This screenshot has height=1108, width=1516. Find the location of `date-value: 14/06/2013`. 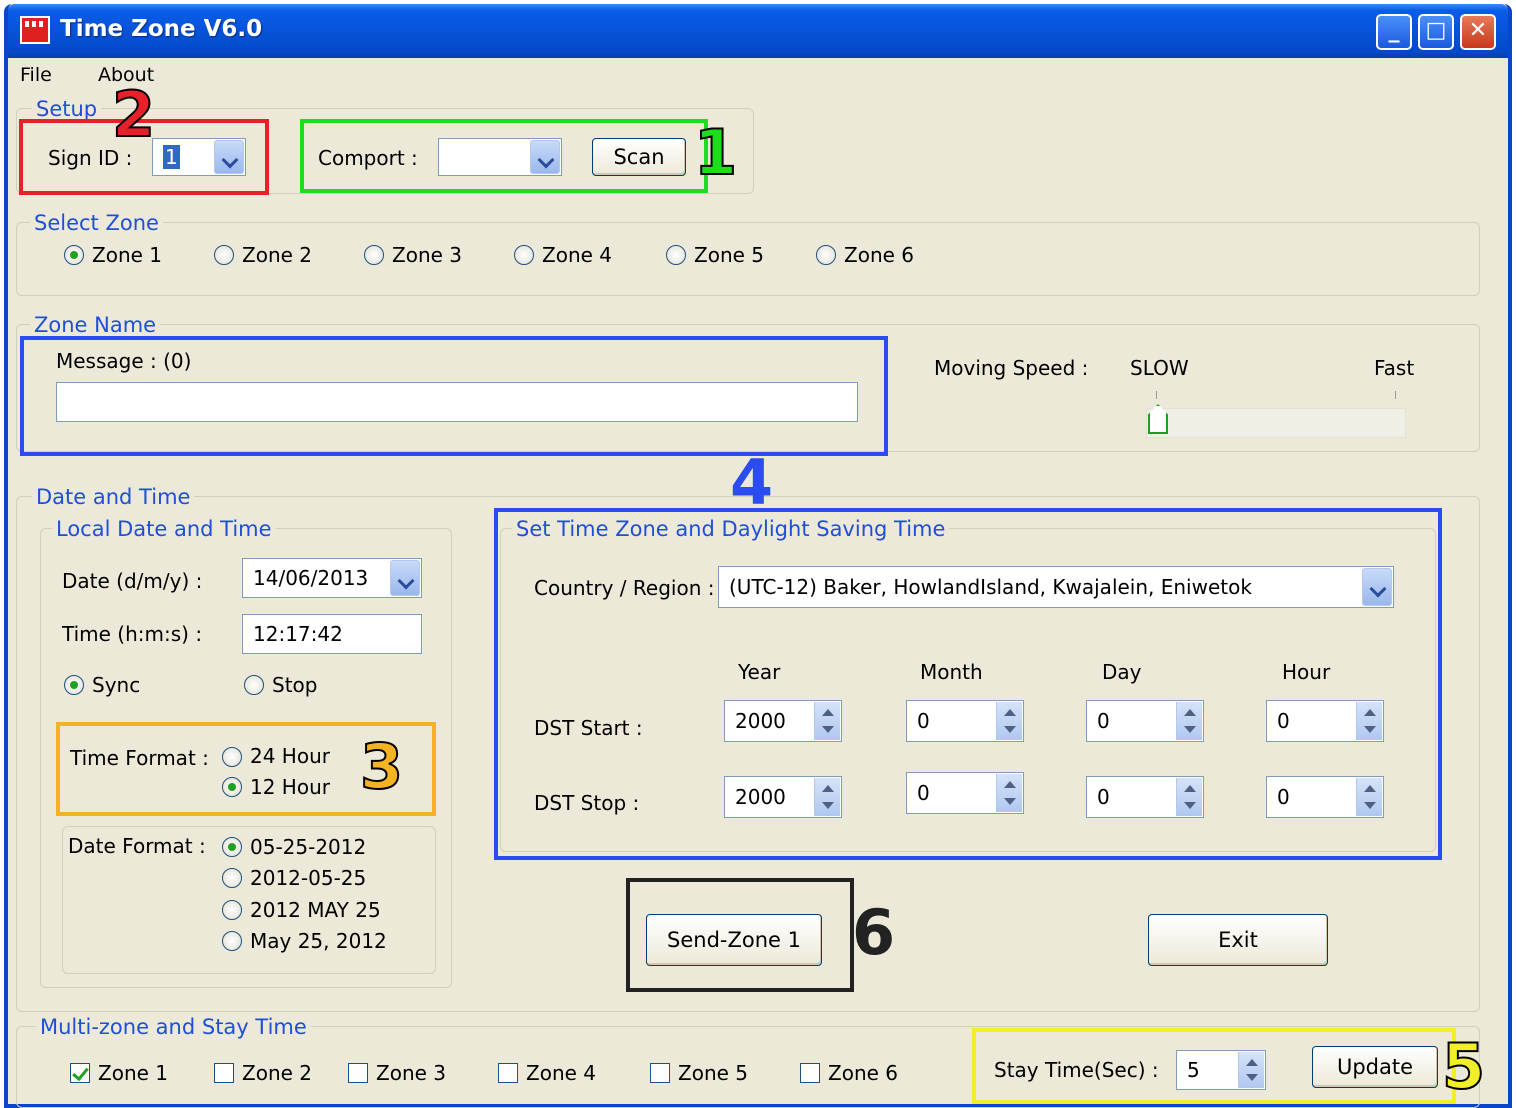

date-value: 14/06/2013 is located at coordinates (311, 578).